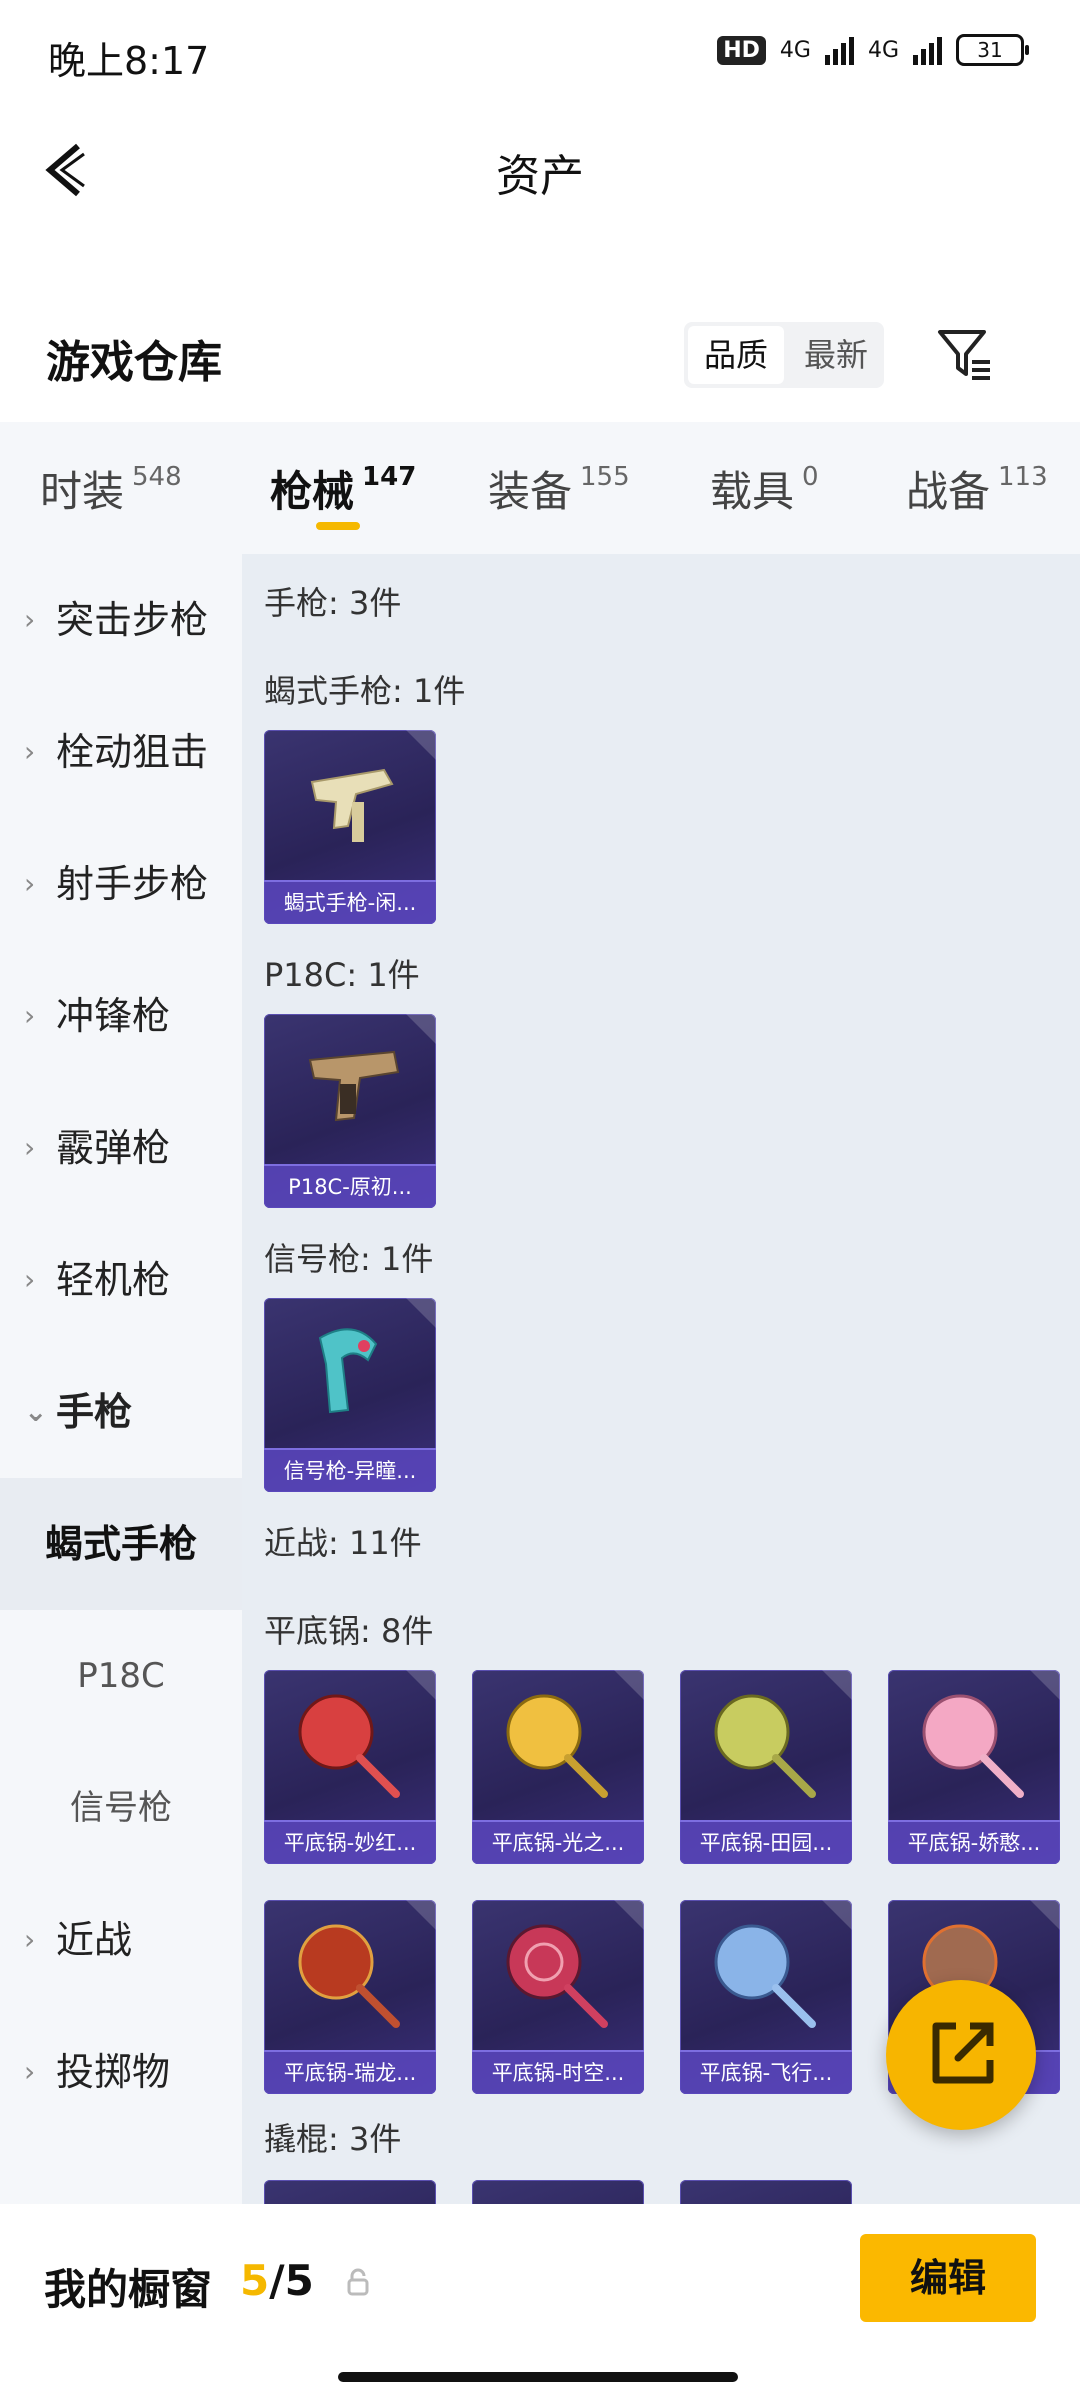 Image resolution: width=1080 pixels, height=2400 pixels. Describe the element at coordinates (342, 975) in the screenshot. I see `group-title-p18c: P18C: 1件` at that location.